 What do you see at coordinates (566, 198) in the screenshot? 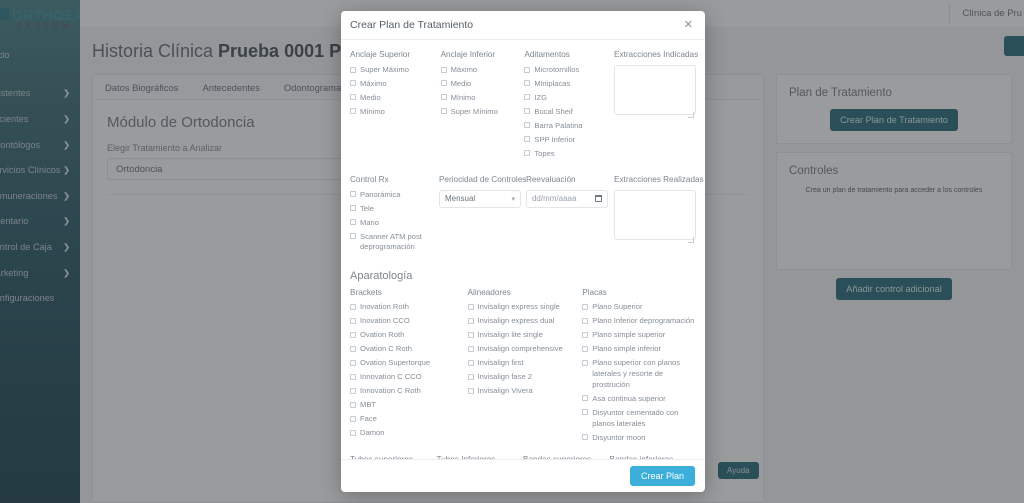
I see `reevaluacion-date-input: dd/mm/aaaa` at bounding box center [566, 198].